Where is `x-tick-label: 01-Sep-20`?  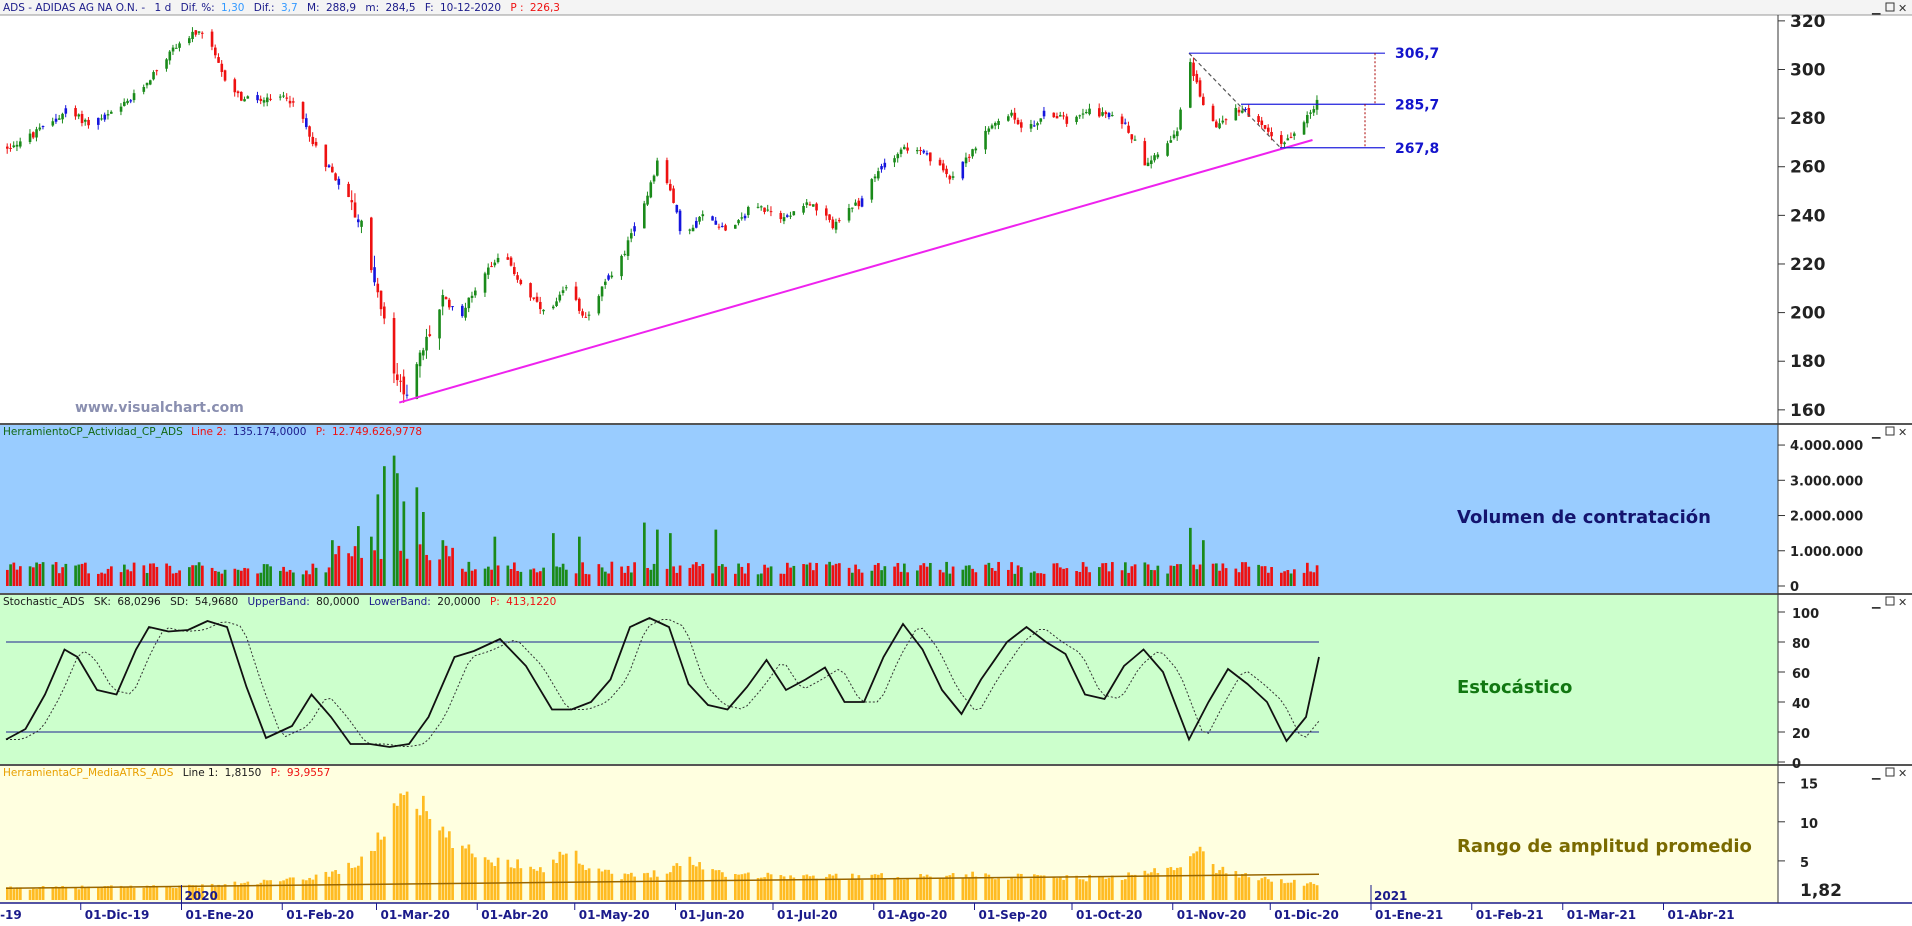 x-tick-label: 01-Sep-20 is located at coordinates (1013, 915).